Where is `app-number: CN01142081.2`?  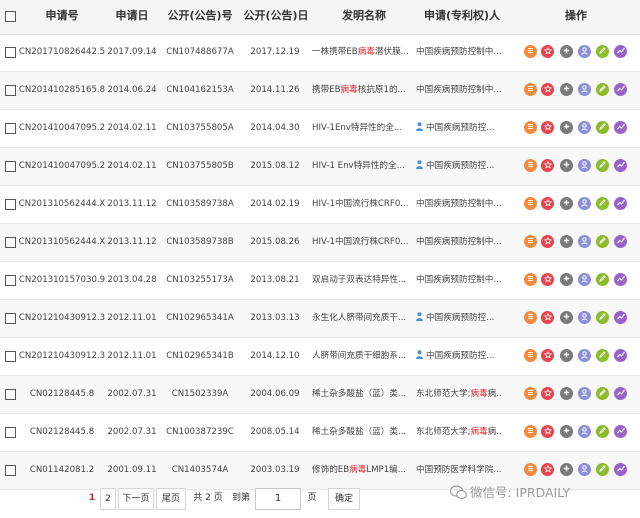
app-number: CN01142081.2 is located at coordinates (62, 470).